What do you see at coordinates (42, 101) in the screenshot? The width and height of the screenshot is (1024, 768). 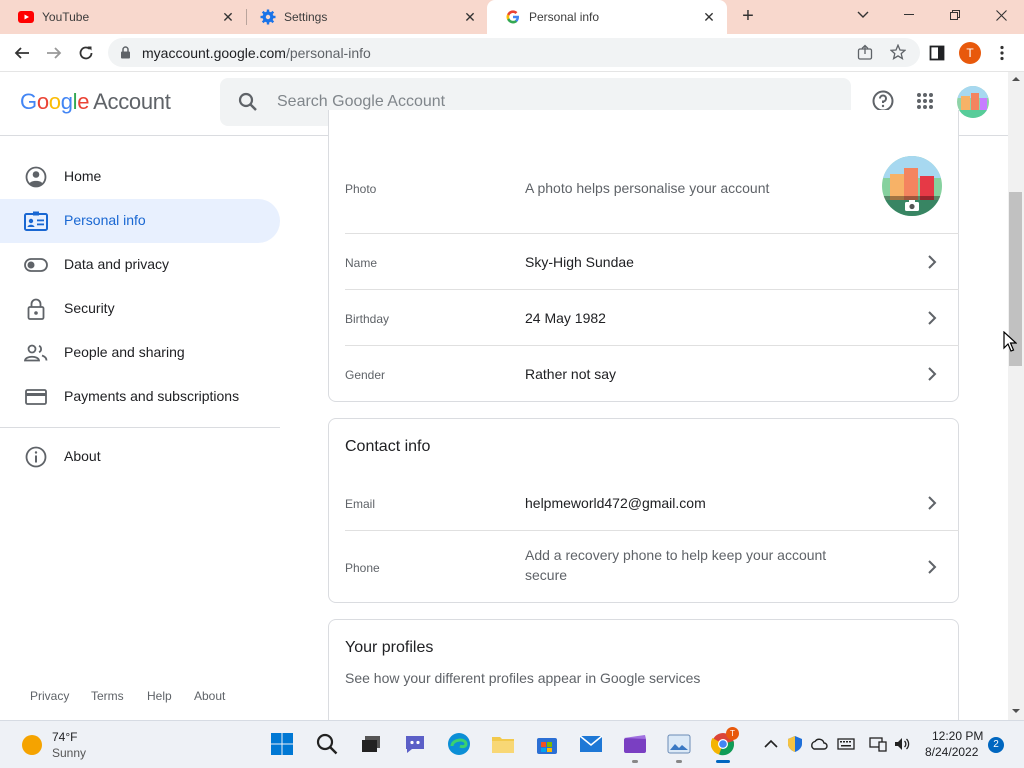 I see `logo-letter: o` at bounding box center [42, 101].